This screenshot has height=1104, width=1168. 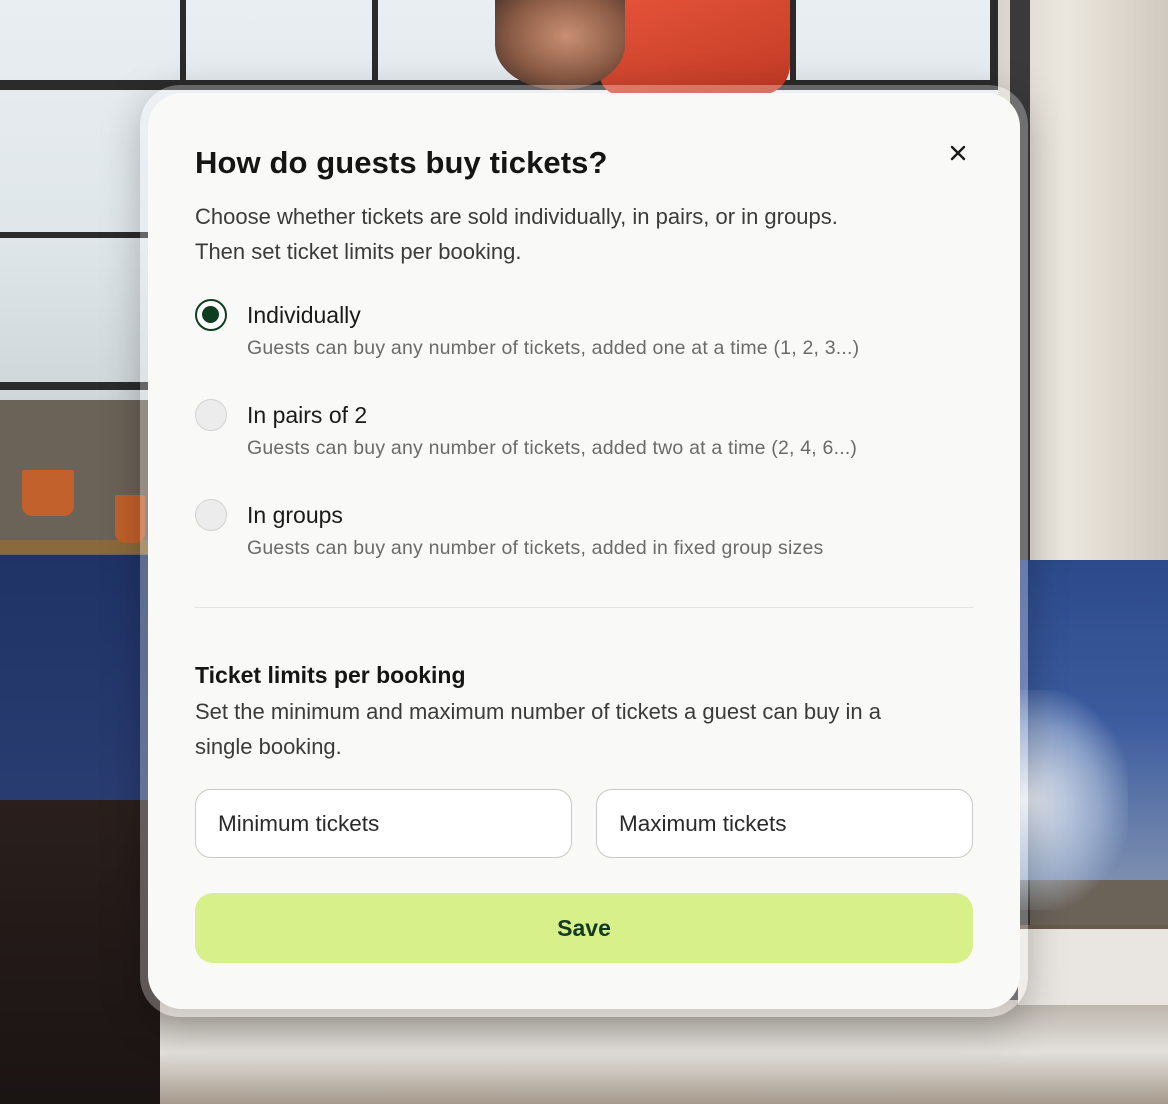 I want to click on limits-inputs, so click(x=584, y=823).